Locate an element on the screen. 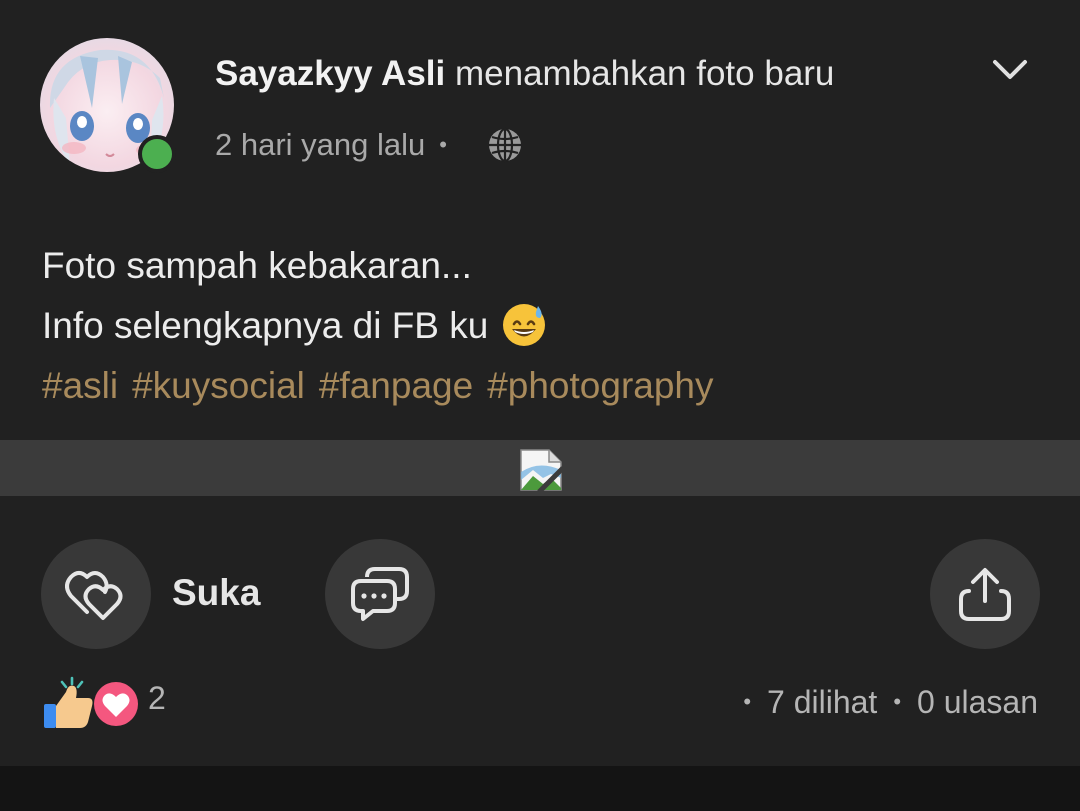 This screenshot has width=1080, height=811. broken-image-icon is located at coordinates (541, 470).